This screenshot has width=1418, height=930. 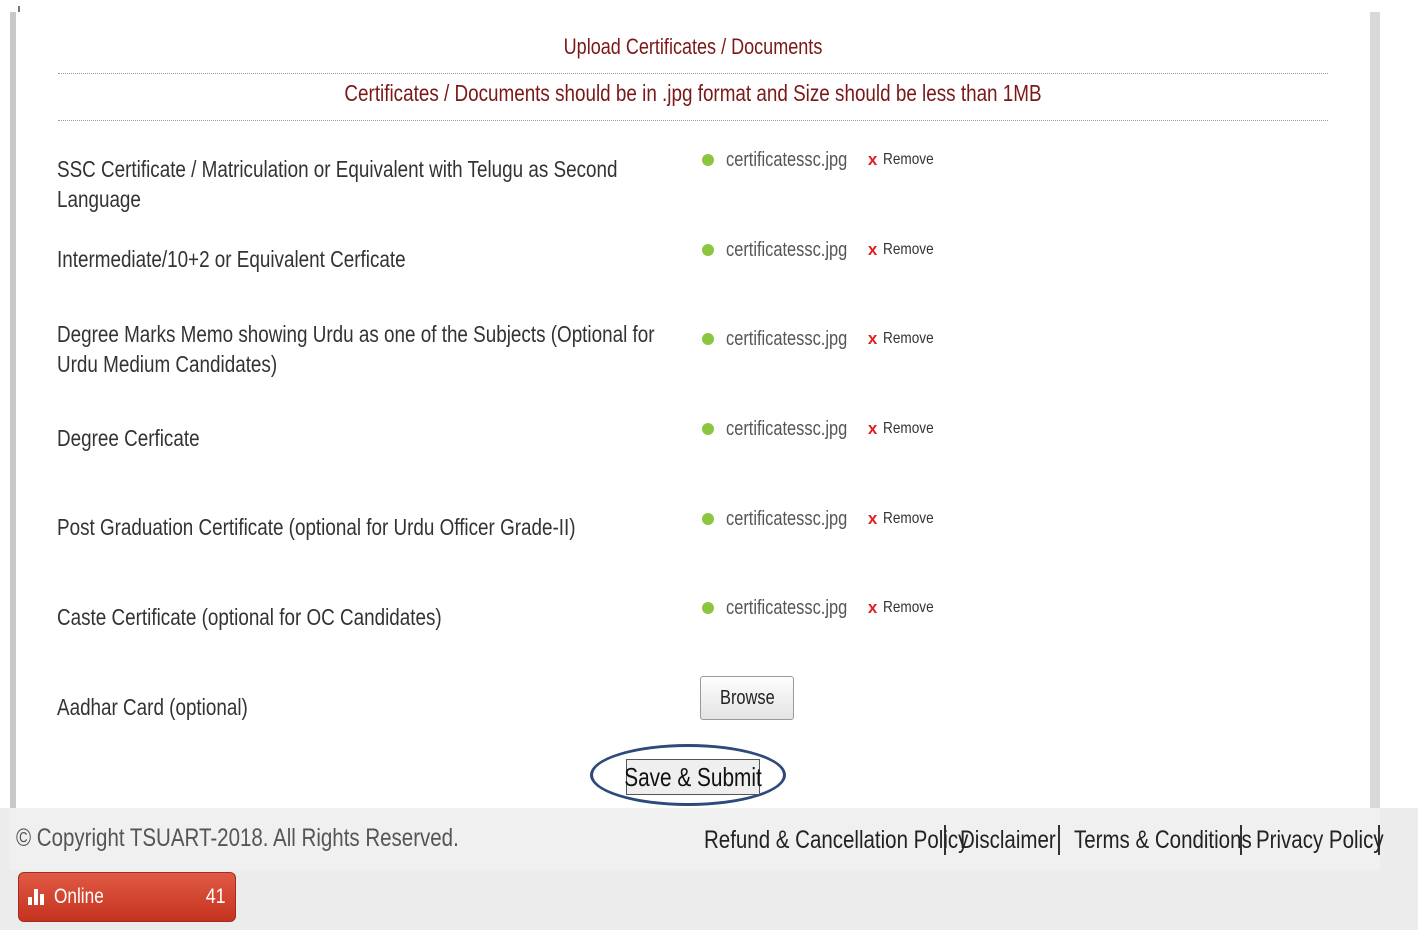 What do you see at coordinates (152, 707) in the screenshot?
I see `document-label-aadhar: Aadhar Card (optional)` at bounding box center [152, 707].